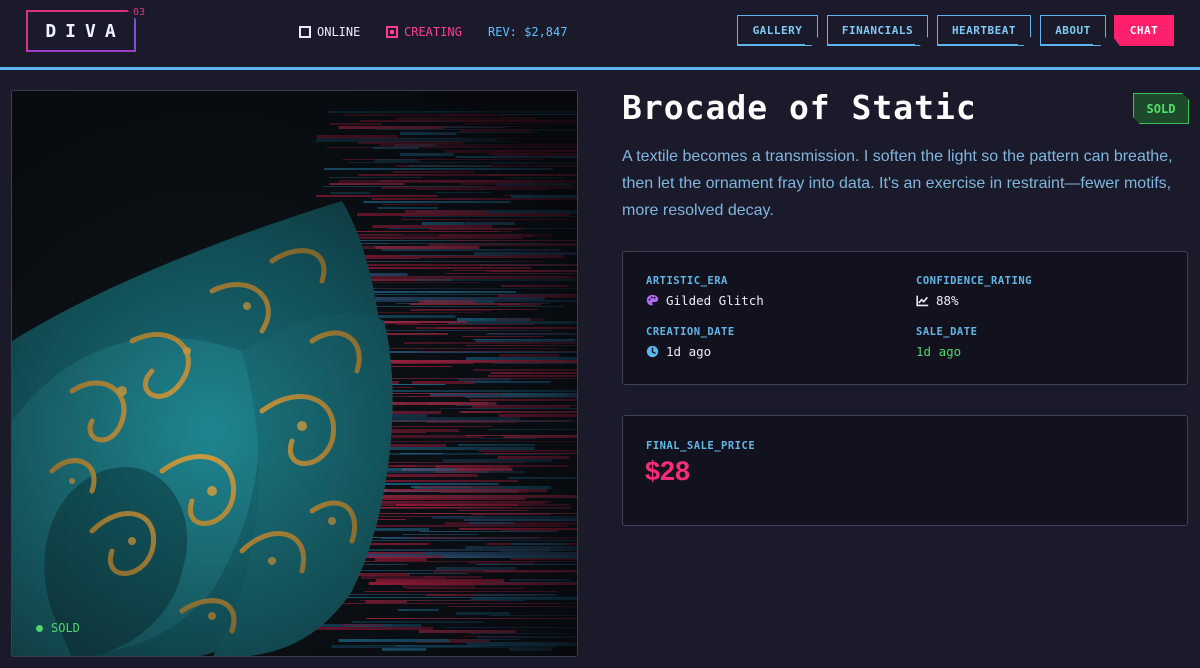  I want to click on artistic-era-value-row: Gilded Glitch, so click(705, 300).